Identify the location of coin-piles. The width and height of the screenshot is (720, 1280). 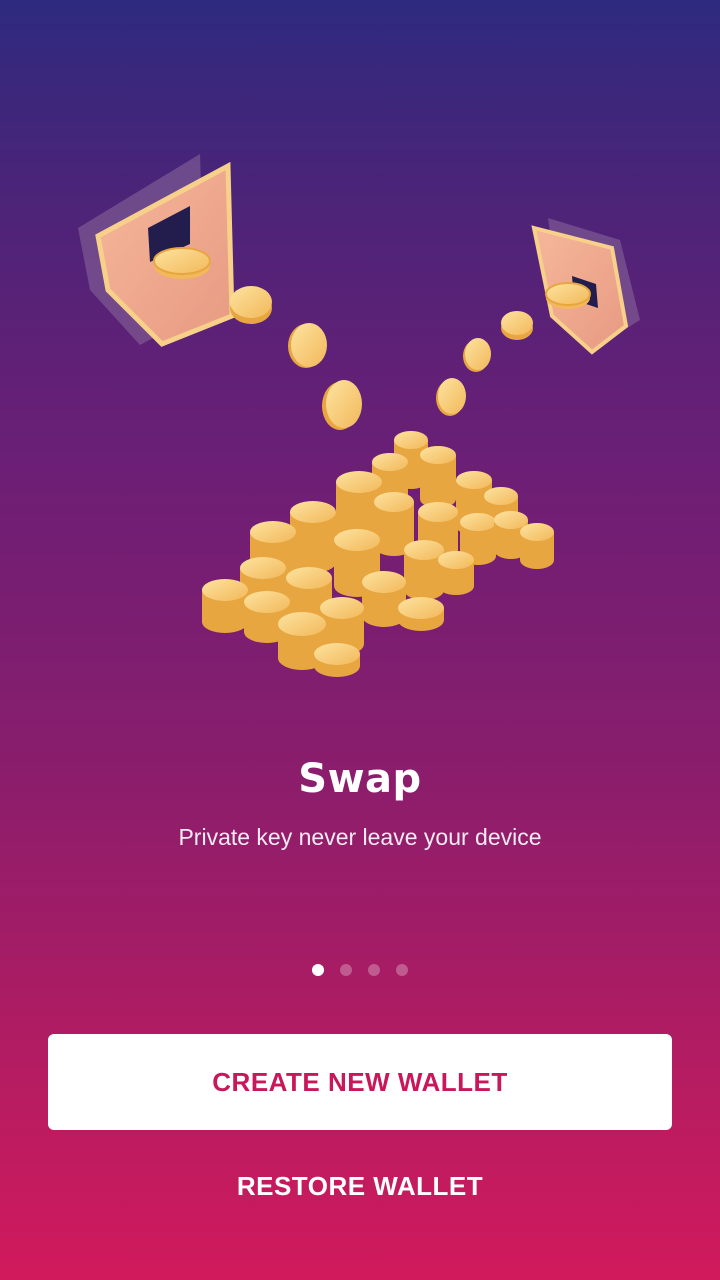
(378, 554).